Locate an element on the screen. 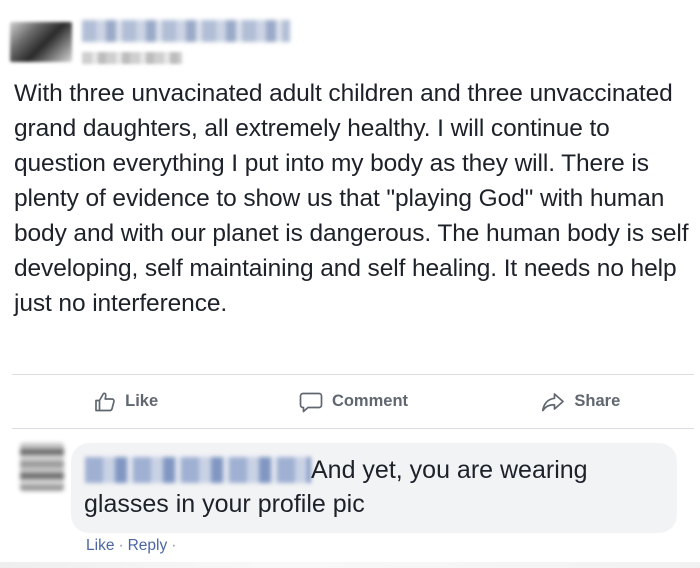  thumbs-up-icon is located at coordinates (105, 402).